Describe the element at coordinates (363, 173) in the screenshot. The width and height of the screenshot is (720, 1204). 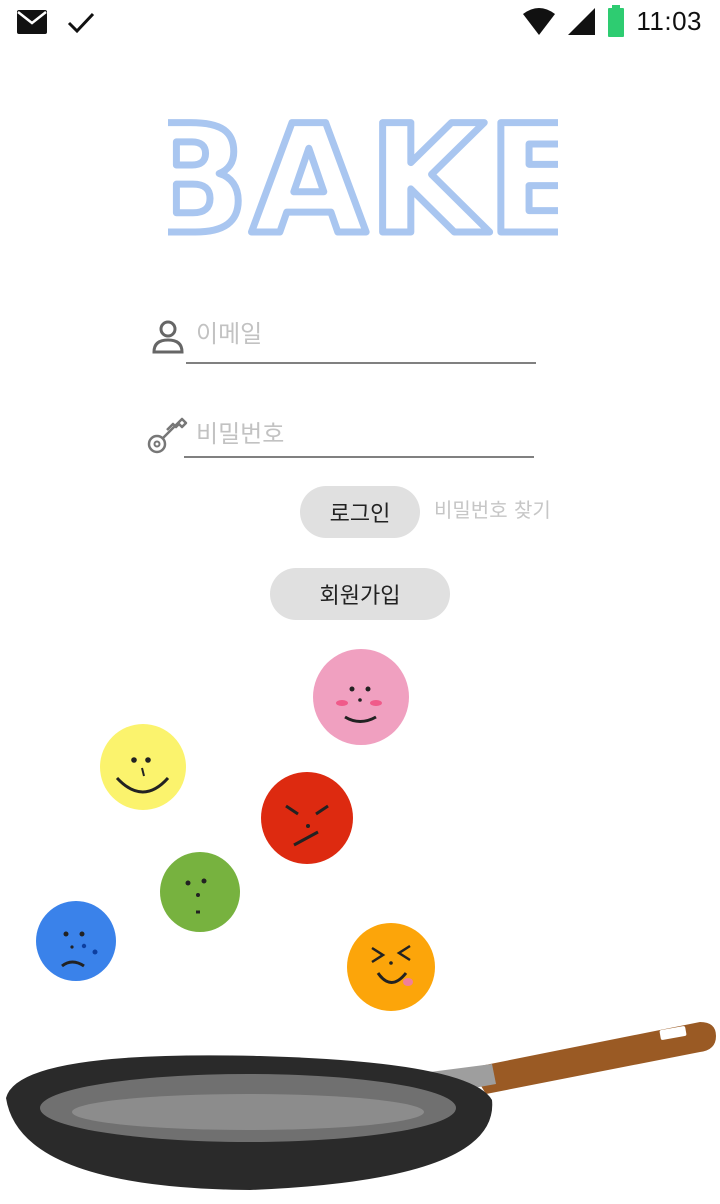
I see `logo-text: BAKE` at that location.